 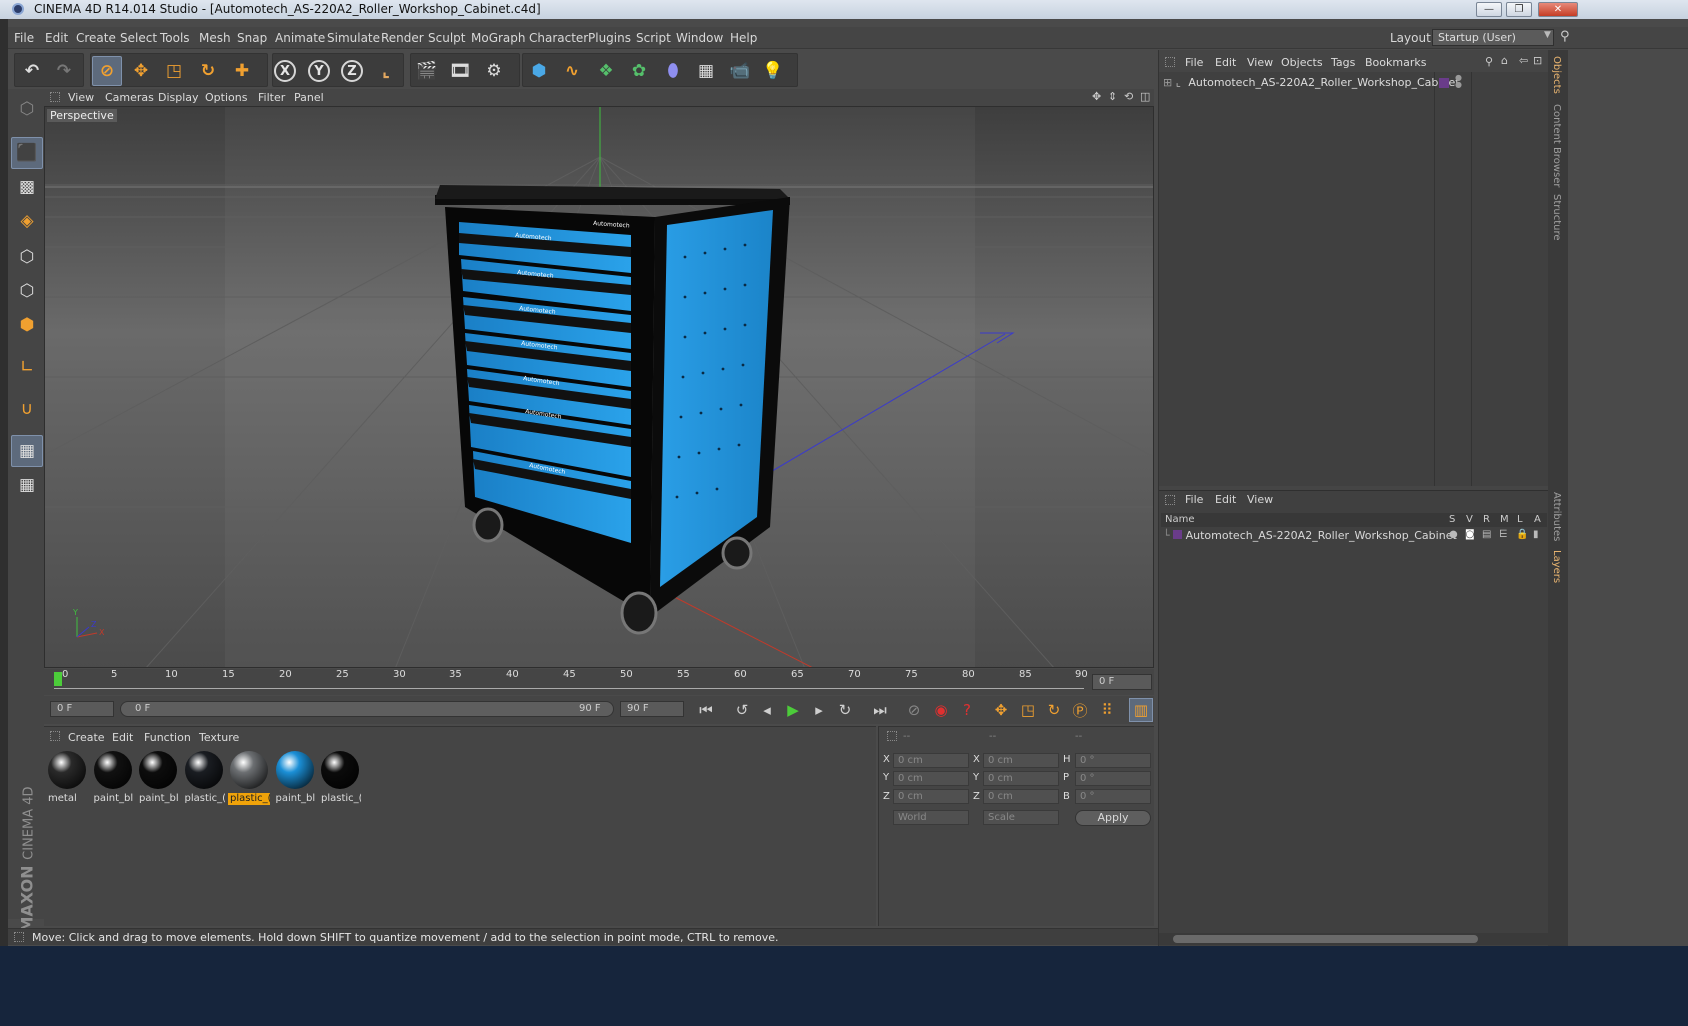 I want to click on add-object-button: ✚, so click(x=242, y=71).